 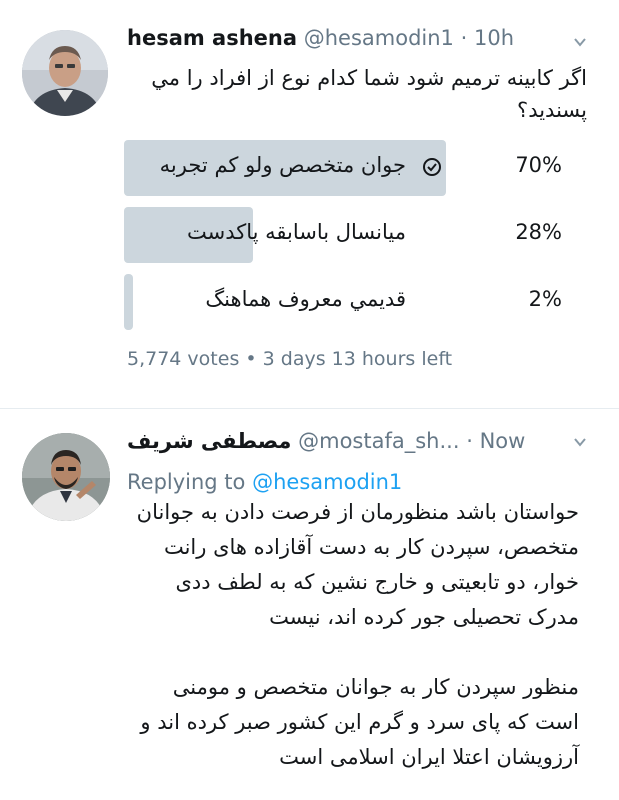 I want to click on poll-option: قديمي معروف هماهنگ 2%, so click(x=354, y=302).